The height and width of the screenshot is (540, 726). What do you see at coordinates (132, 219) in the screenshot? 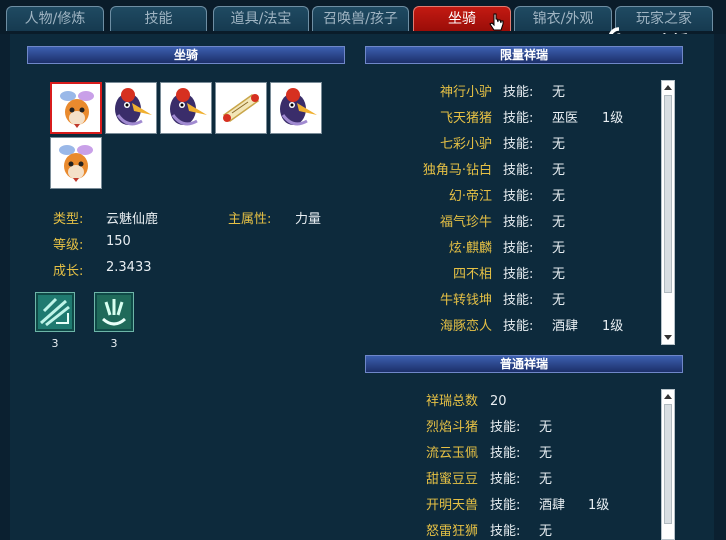
I see `type-value: 云魅仙鹿` at bounding box center [132, 219].